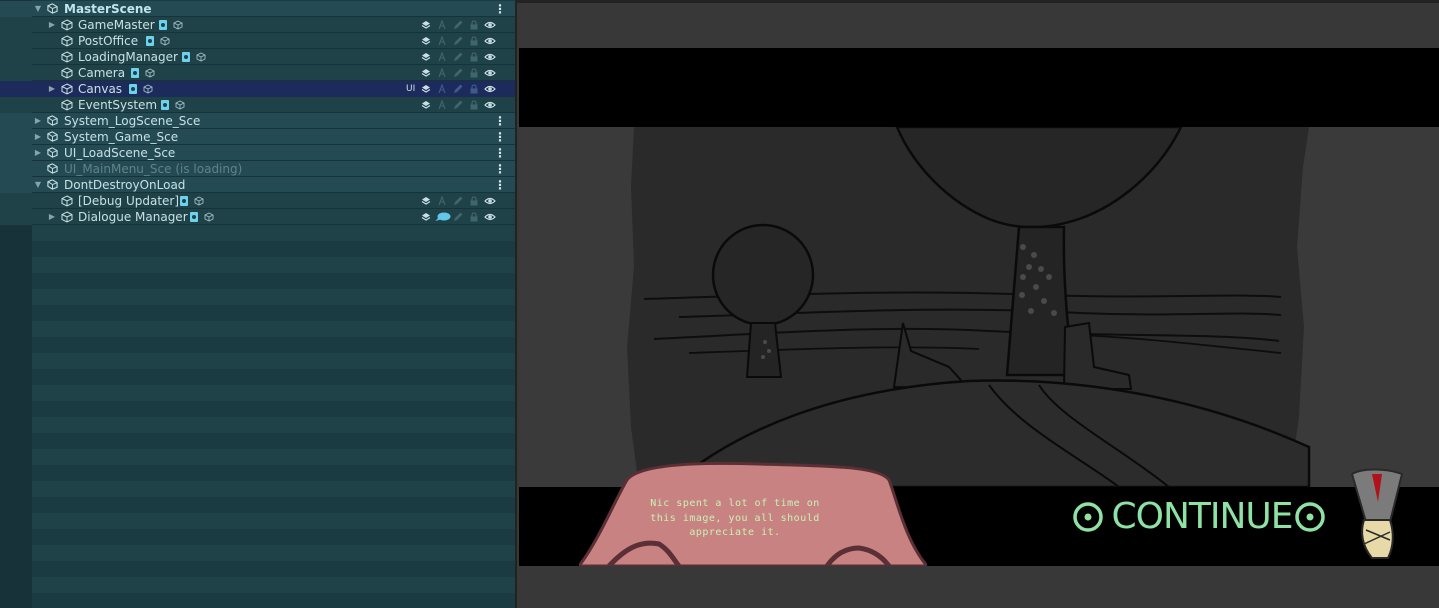 The width and height of the screenshot is (1439, 608). I want to click on gameobject-row-canvas: ▶ Canvas UI, so click(257, 89).